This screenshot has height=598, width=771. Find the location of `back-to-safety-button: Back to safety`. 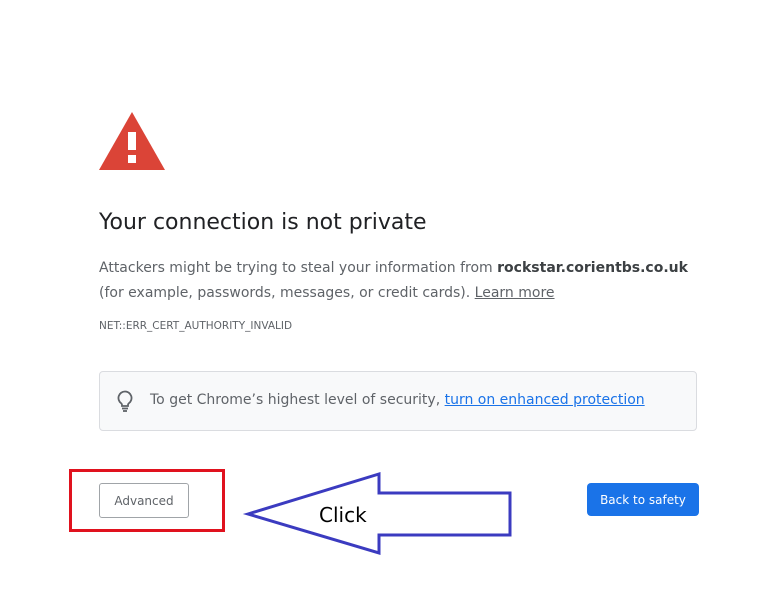

back-to-safety-button: Back to safety is located at coordinates (643, 499).